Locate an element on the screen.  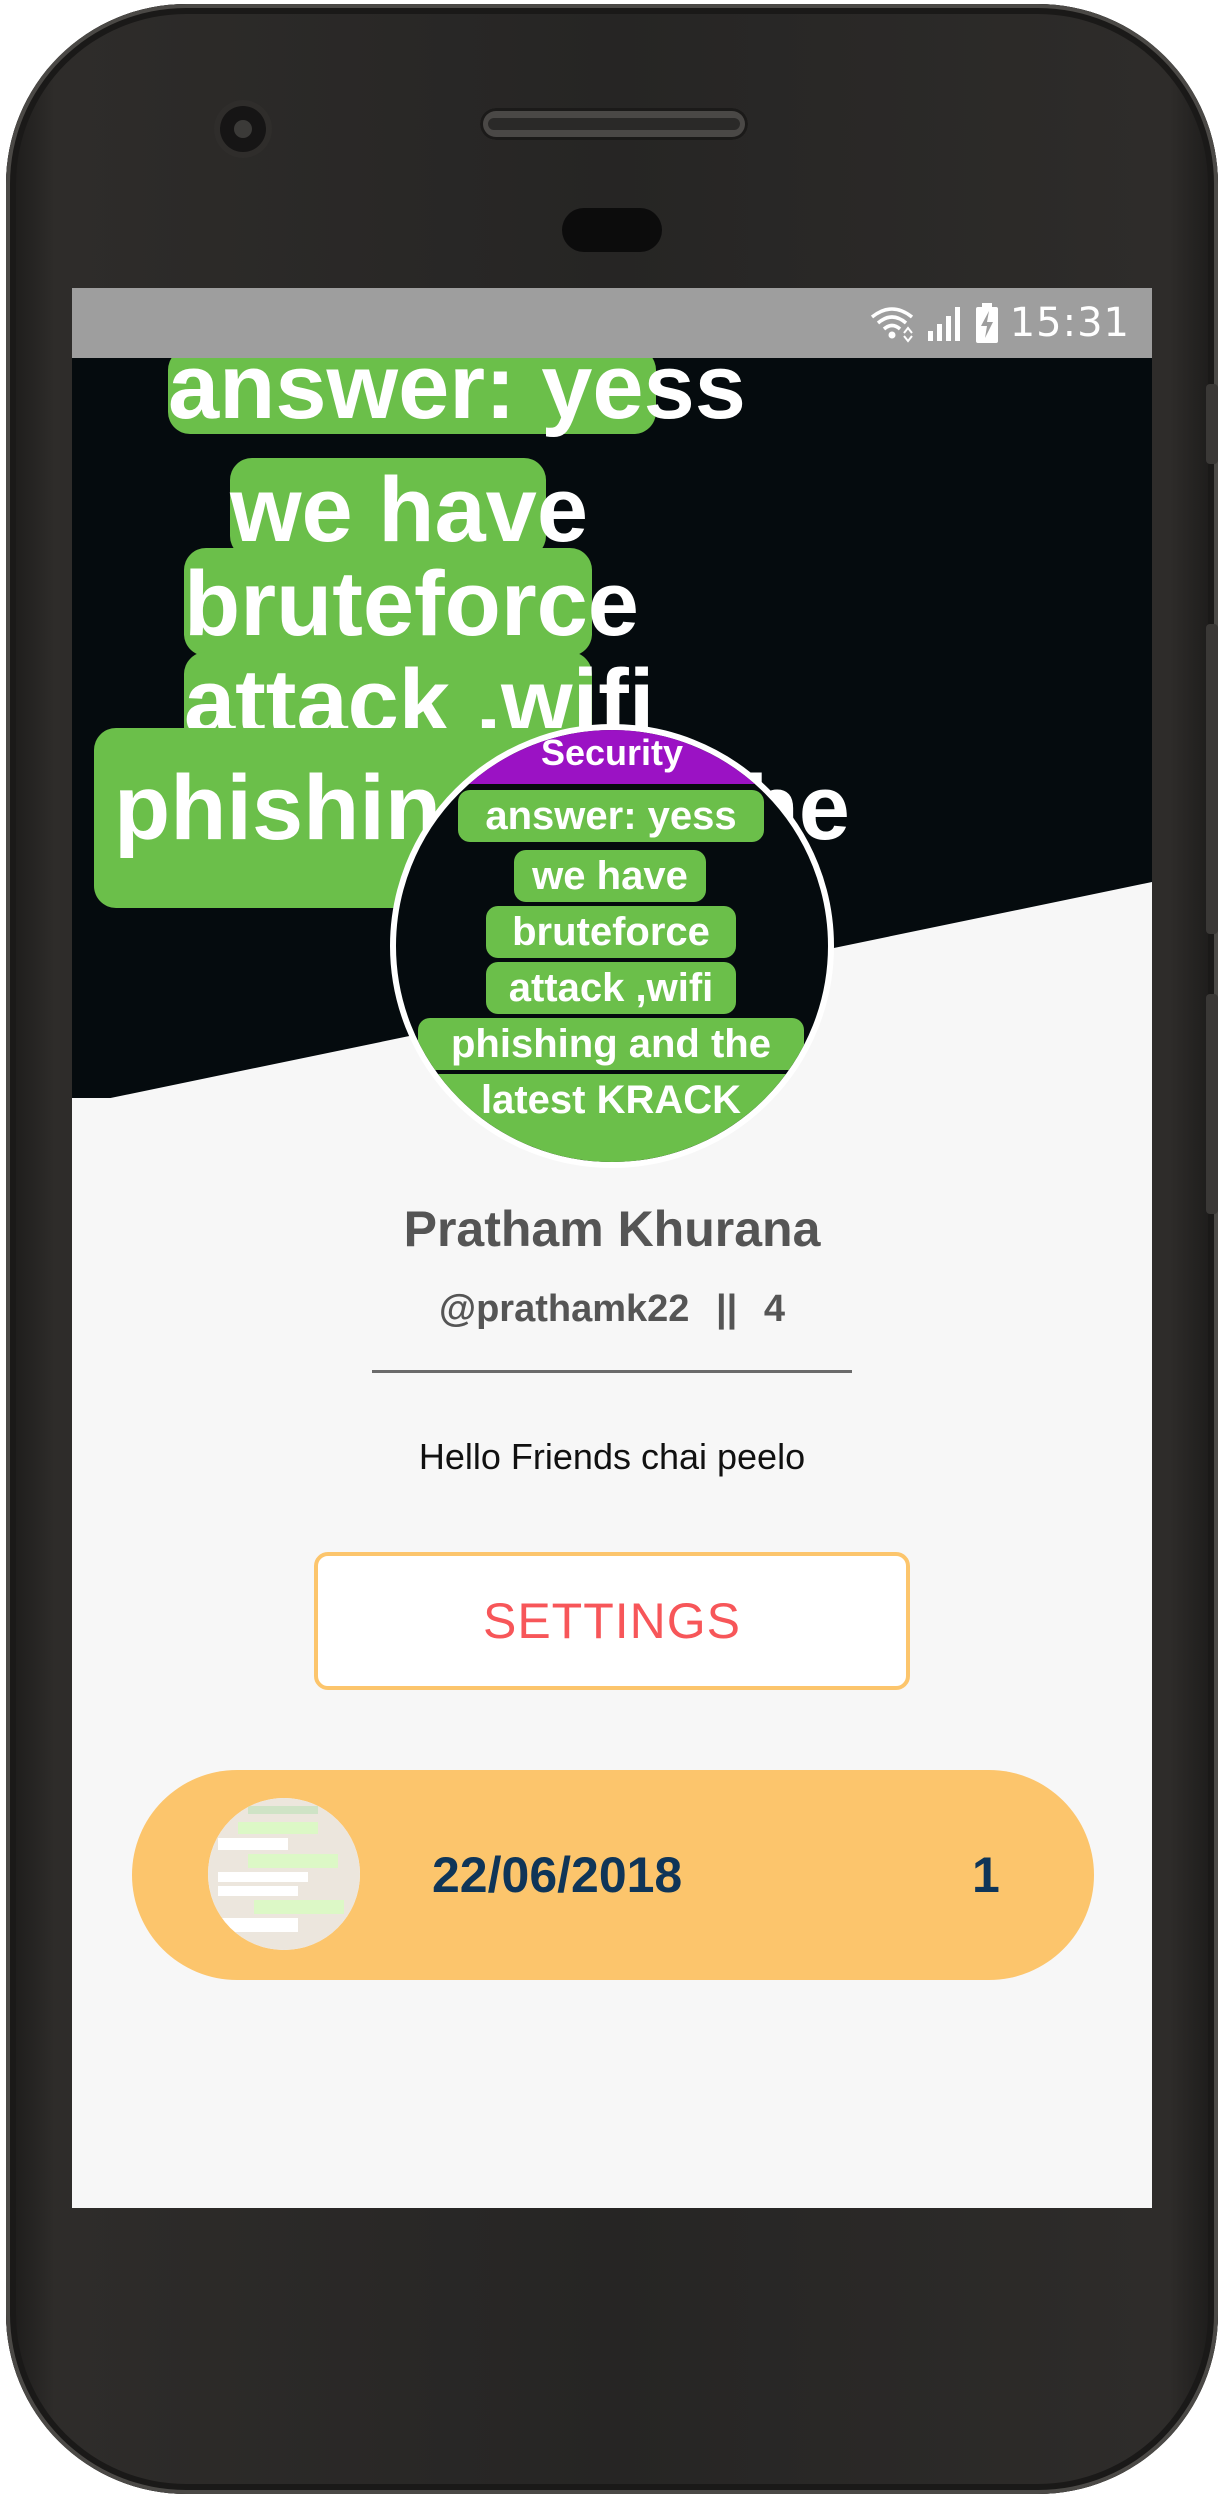
profile-name: Pratham Khurana is located at coordinates (612, 1229).